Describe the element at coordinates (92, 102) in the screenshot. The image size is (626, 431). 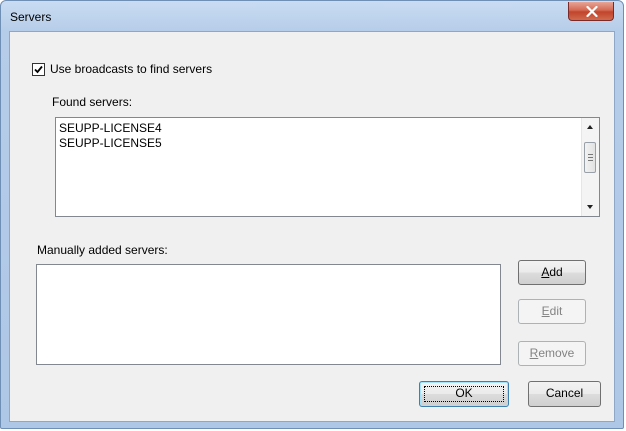
I see `found-servers-label: Found servers:` at that location.